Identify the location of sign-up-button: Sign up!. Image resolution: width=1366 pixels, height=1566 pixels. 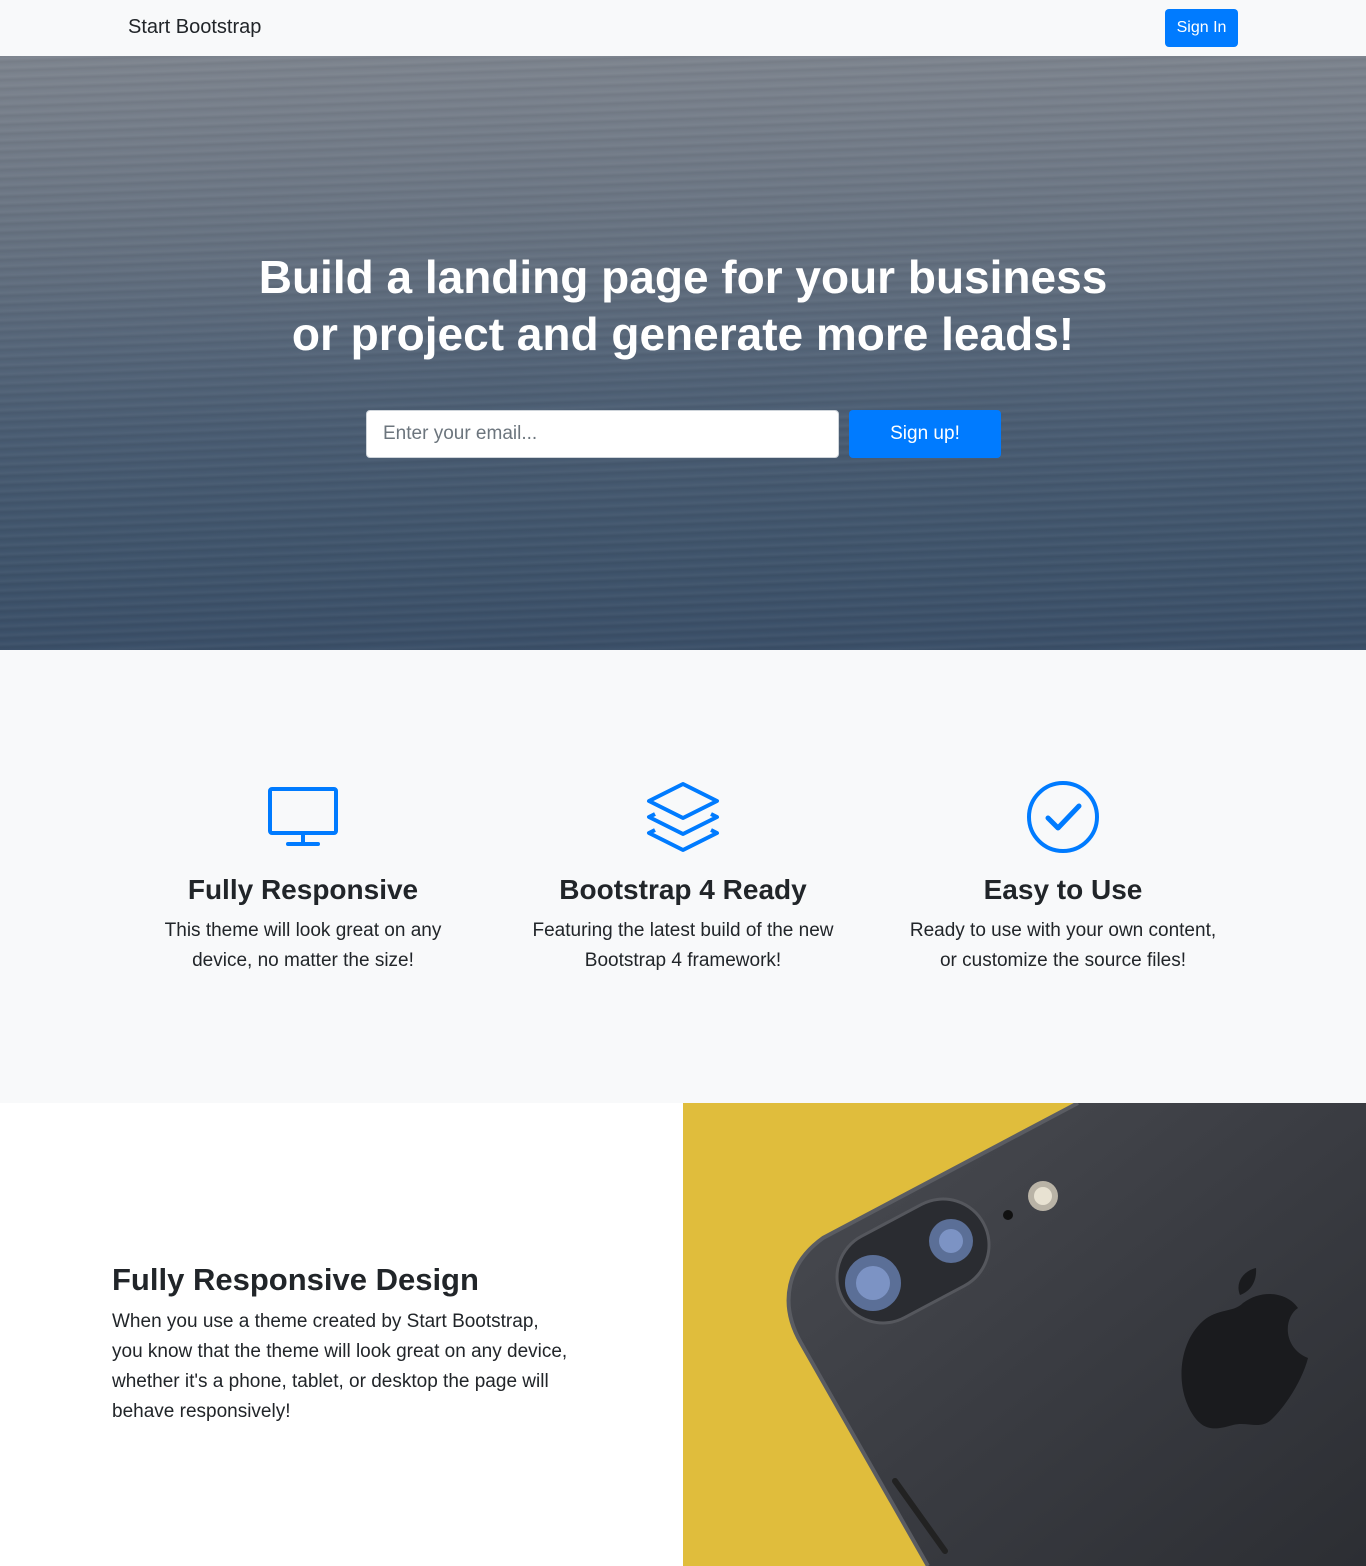
(925, 434).